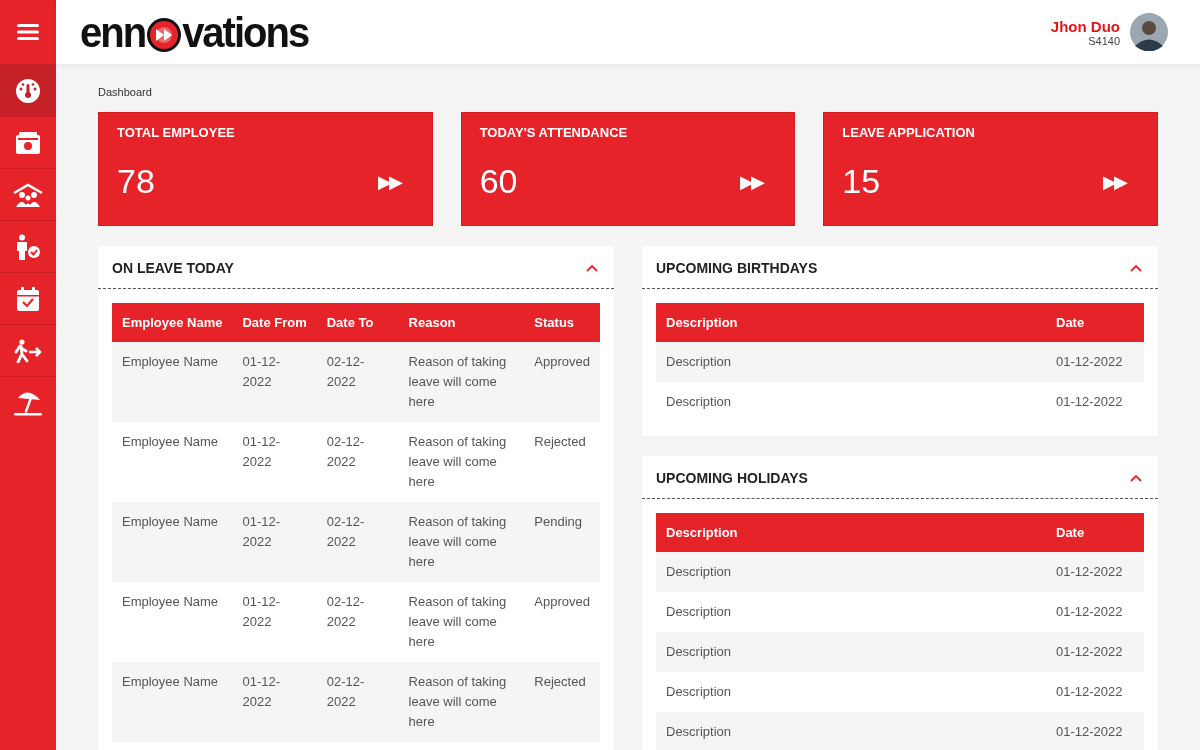 This screenshot has width=1200, height=750. Describe the element at coordinates (1149, 32) in the screenshot. I see `avatar` at that location.